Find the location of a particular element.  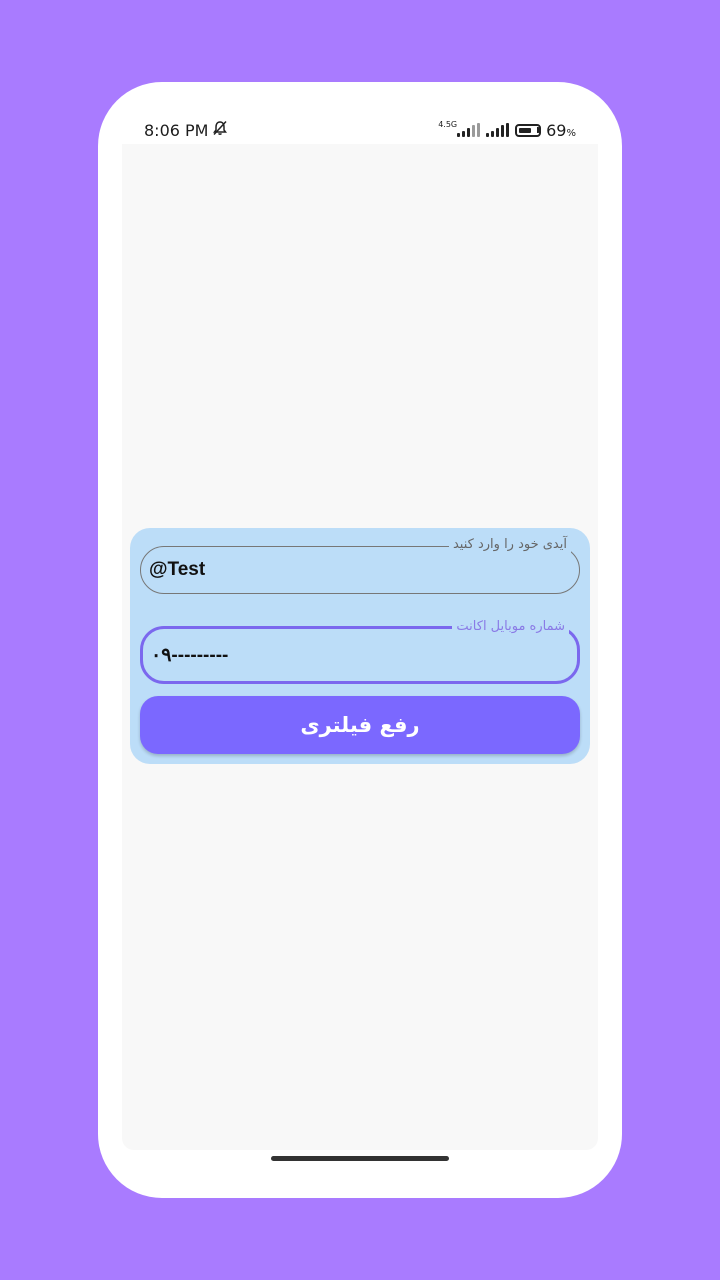

battery-icon is located at coordinates (528, 130).